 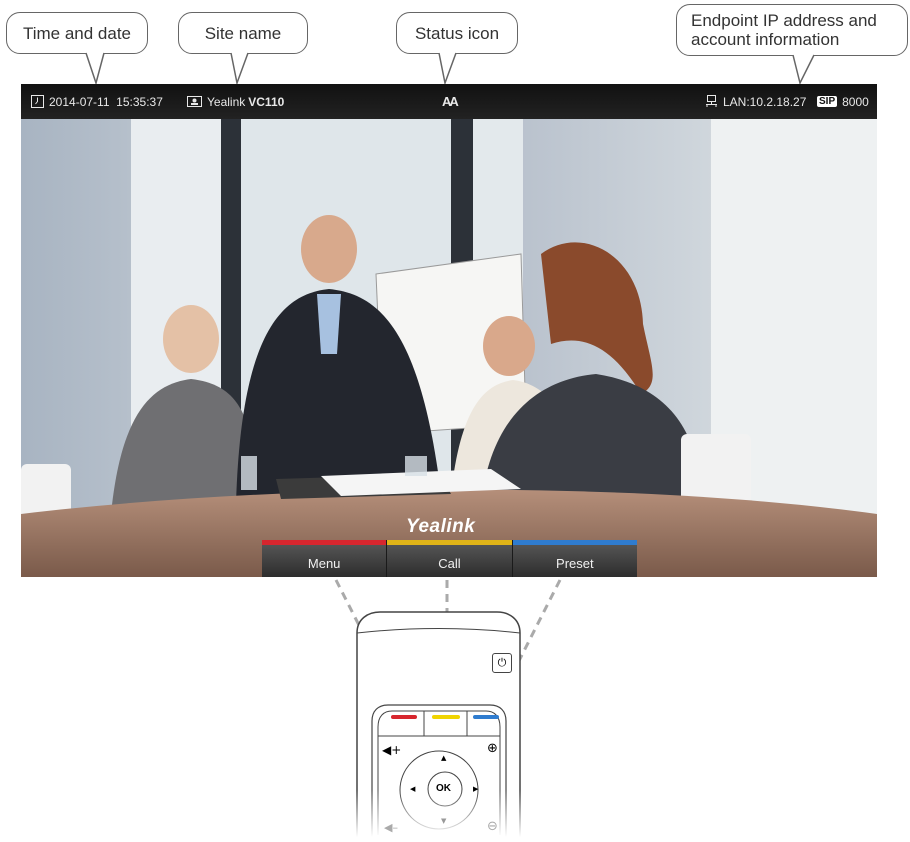 I want to click on softkey-call: Call, so click(x=450, y=558).